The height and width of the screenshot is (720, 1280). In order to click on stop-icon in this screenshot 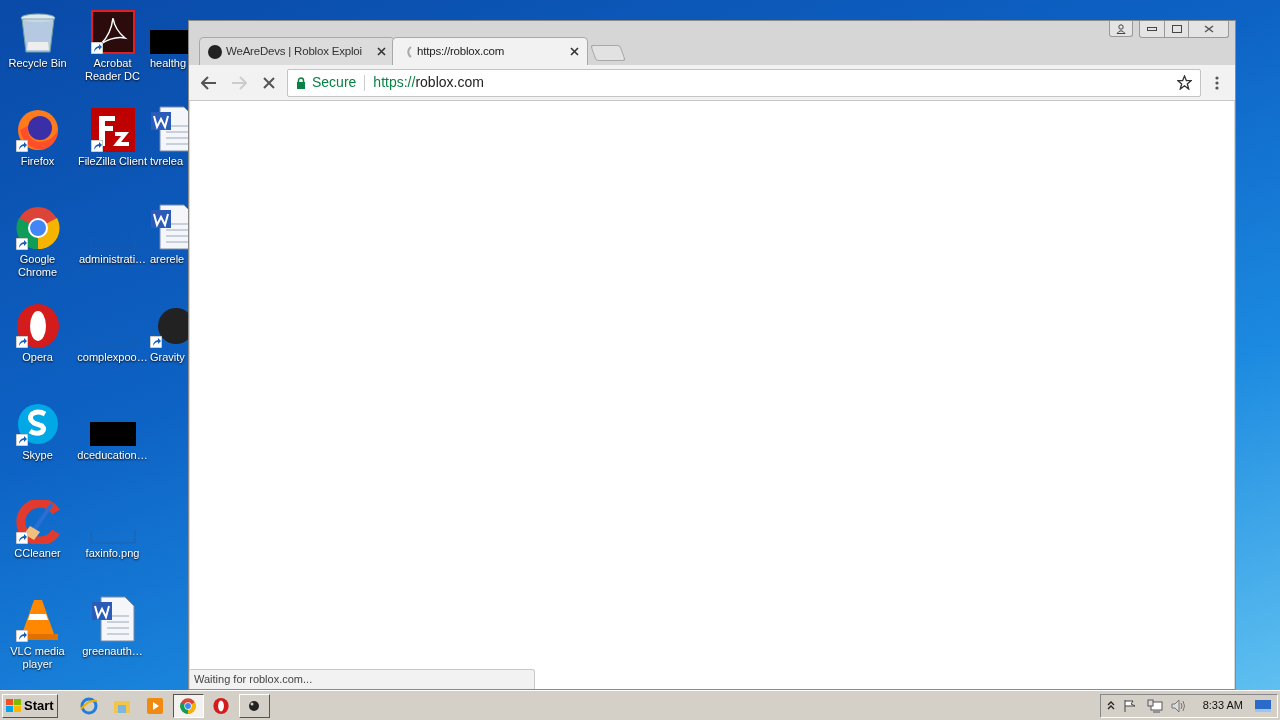, I will do `click(269, 82)`.